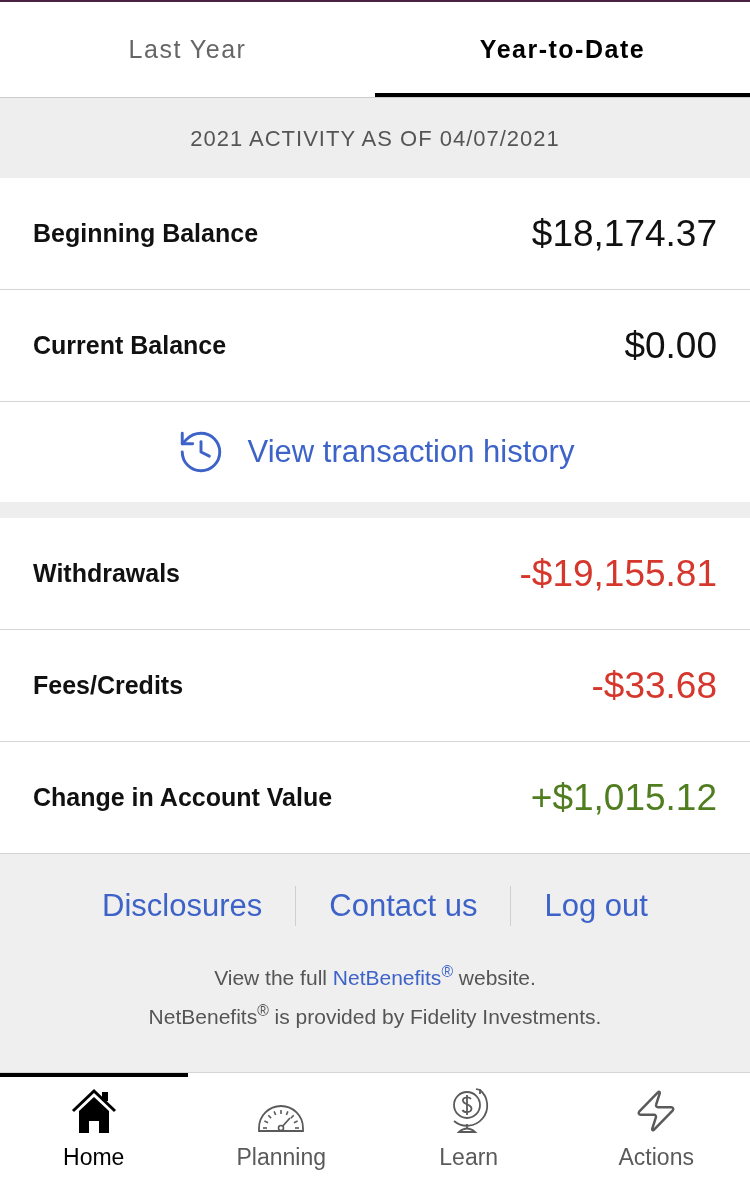  Describe the element at coordinates (618, 573) in the screenshot. I see `amount-value: -$19,155.81` at that location.